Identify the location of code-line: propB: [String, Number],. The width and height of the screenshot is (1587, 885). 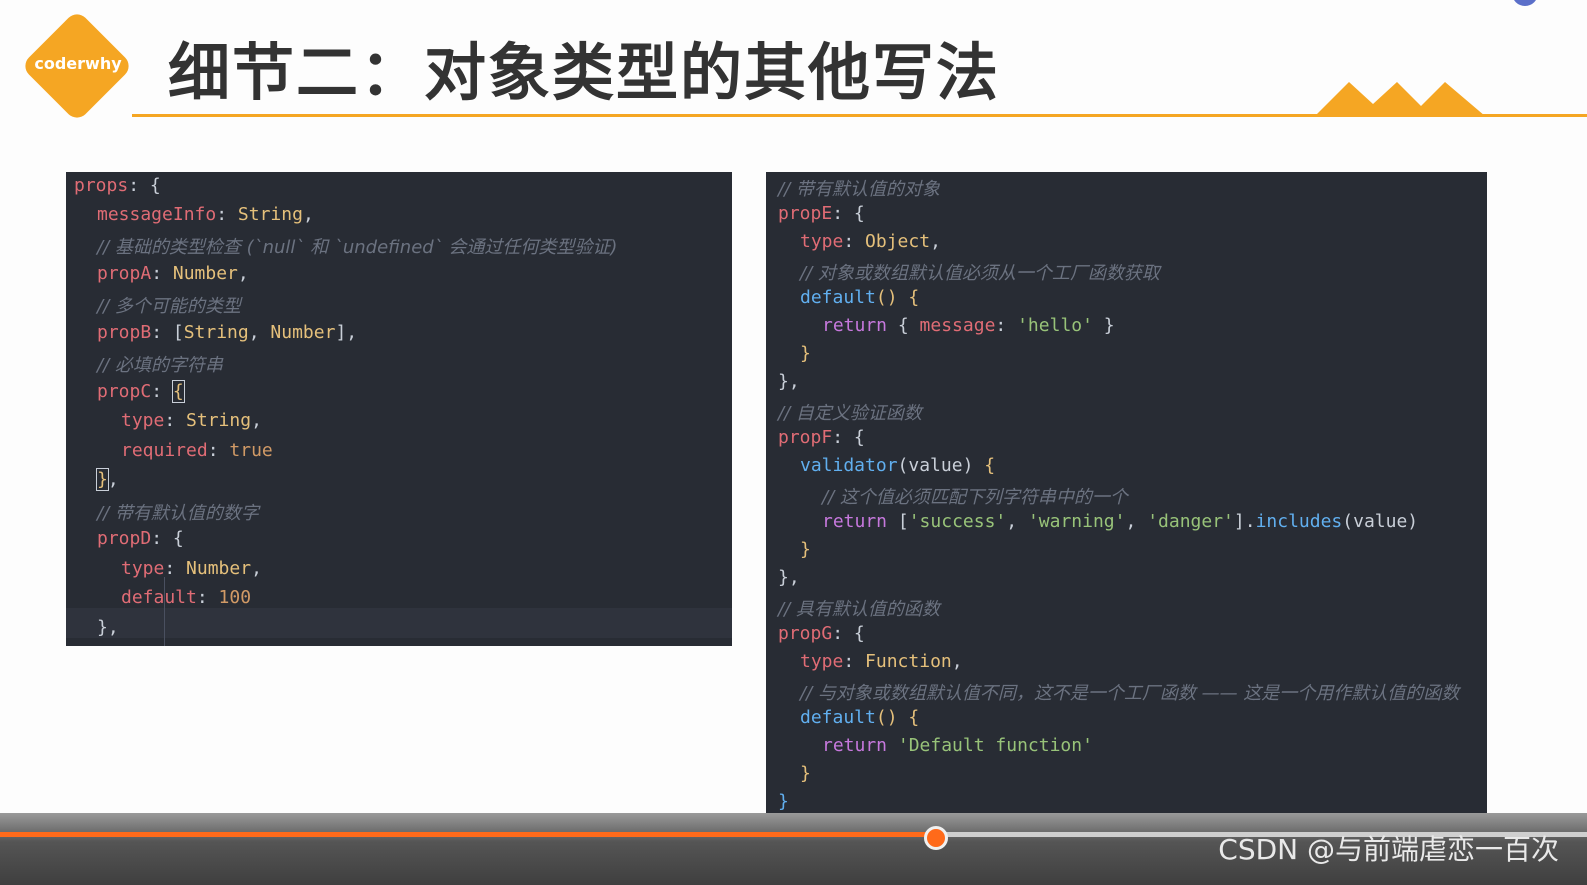
(227, 332).